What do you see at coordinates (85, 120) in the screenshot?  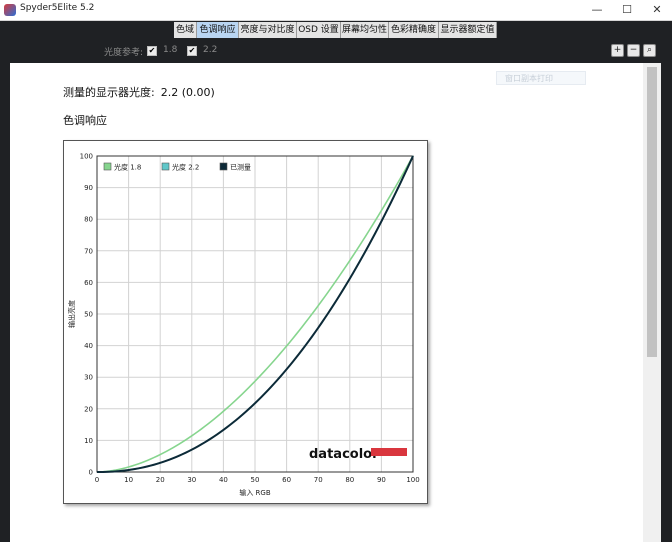 I see `section-title: 色调响应` at bounding box center [85, 120].